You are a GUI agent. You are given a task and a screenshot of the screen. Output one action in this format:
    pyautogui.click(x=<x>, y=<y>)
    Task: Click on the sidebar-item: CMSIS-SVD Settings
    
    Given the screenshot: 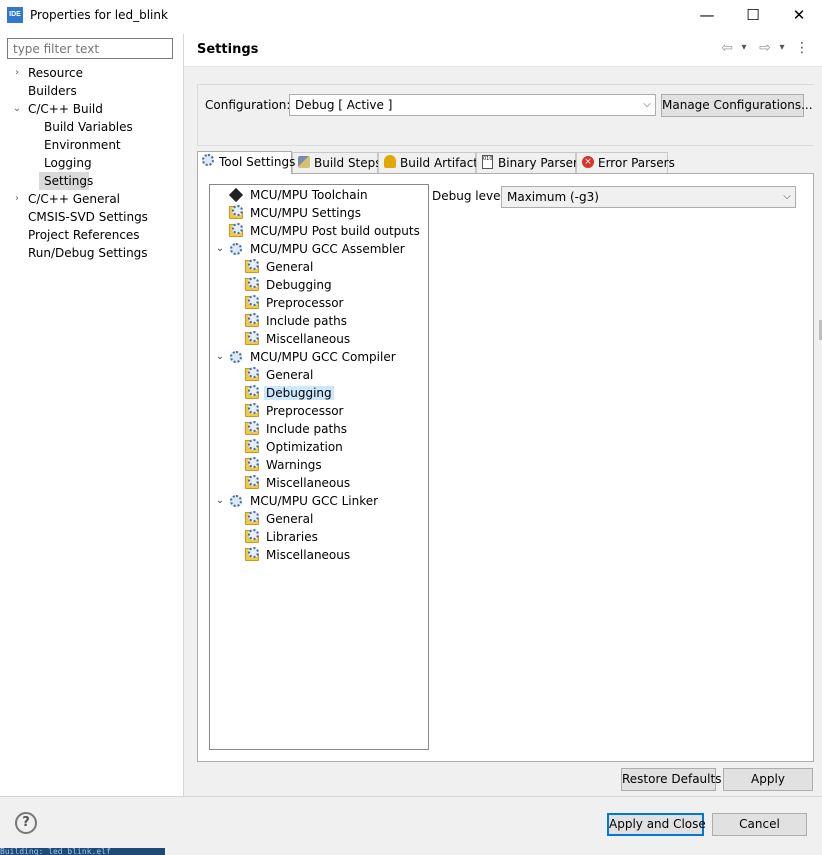 What is the action you would take?
    pyautogui.click(x=88, y=217)
    